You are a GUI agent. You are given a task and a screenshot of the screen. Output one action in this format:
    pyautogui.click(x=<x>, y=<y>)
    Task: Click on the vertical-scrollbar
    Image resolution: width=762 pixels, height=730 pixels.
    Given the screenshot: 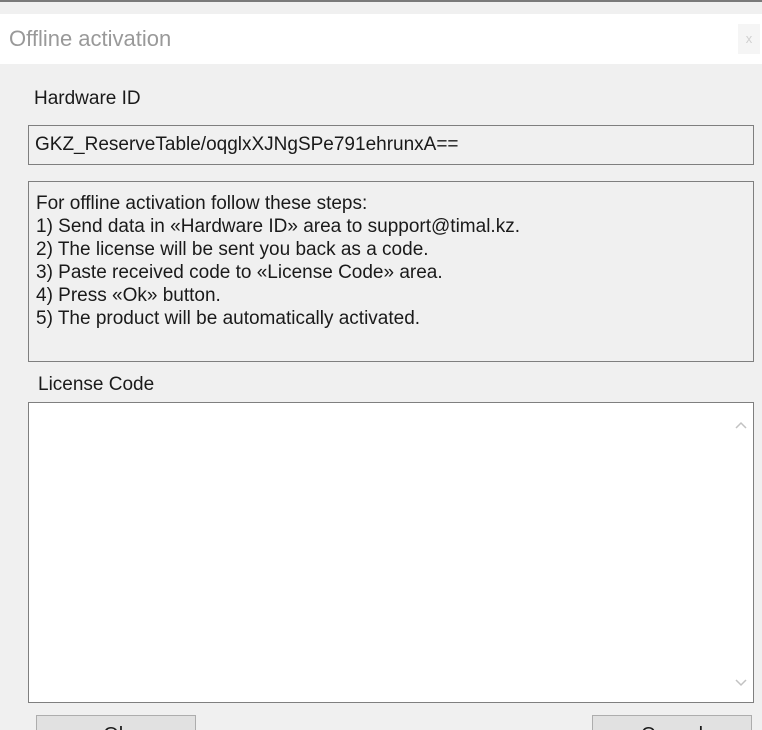 What is the action you would take?
    pyautogui.click(x=741, y=552)
    